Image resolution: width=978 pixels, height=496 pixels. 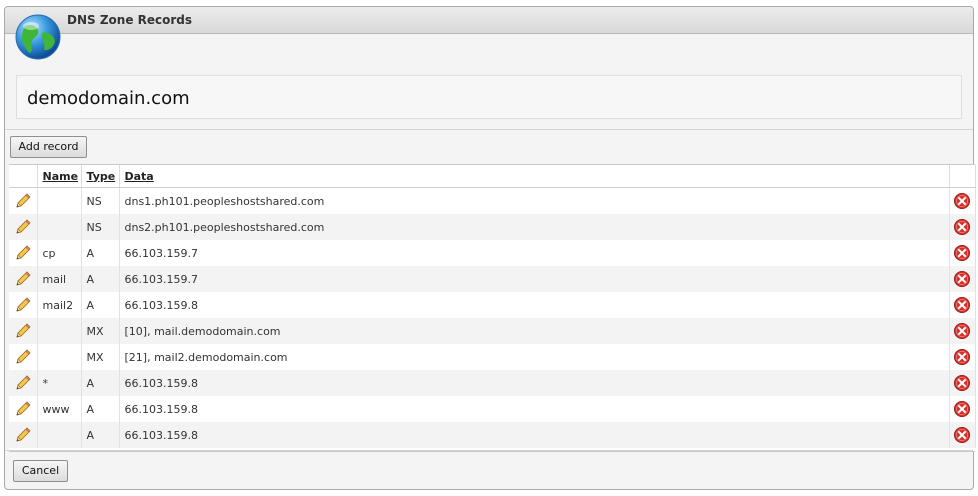 I want to click on table-row: * A 66.103.159.8, so click(x=492, y=383).